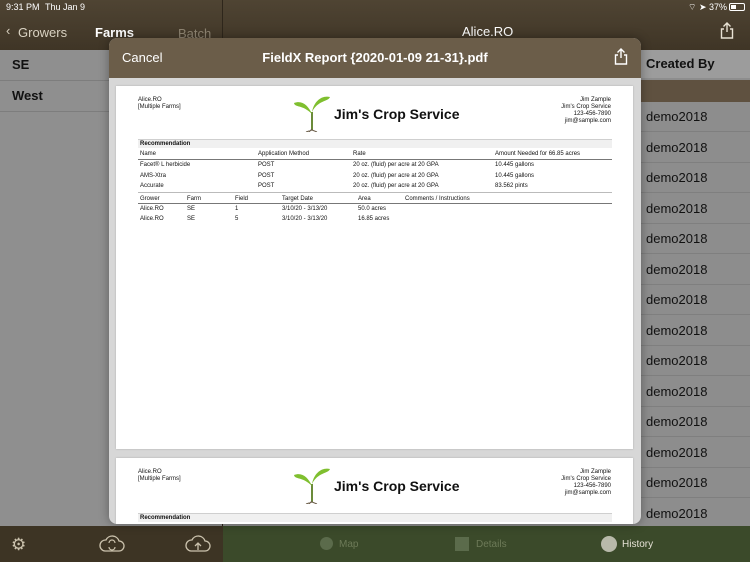  I want to click on nav-title-alice: Alice.RO, so click(488, 31).